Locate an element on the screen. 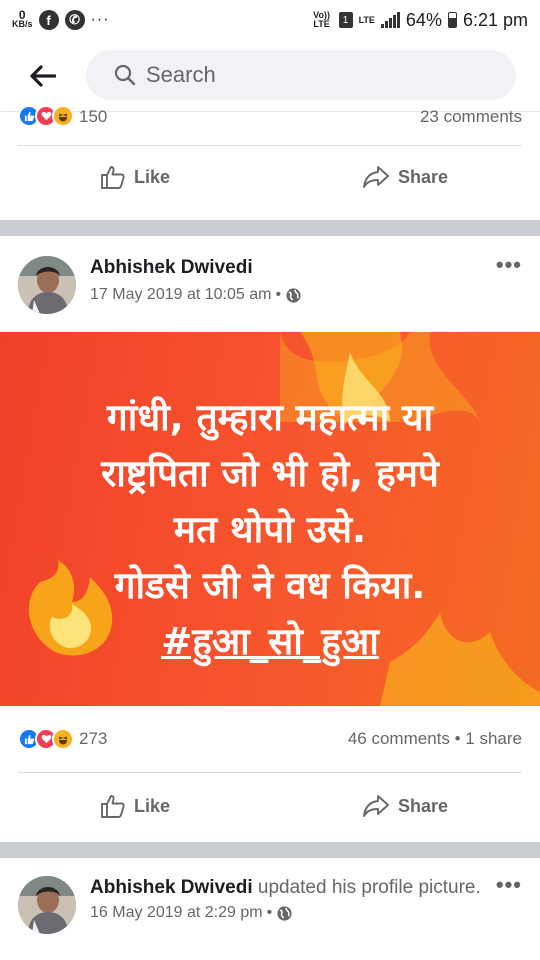  main-post-footer: 273 46 comments • 1 share Like Share is located at coordinates (270, 774).